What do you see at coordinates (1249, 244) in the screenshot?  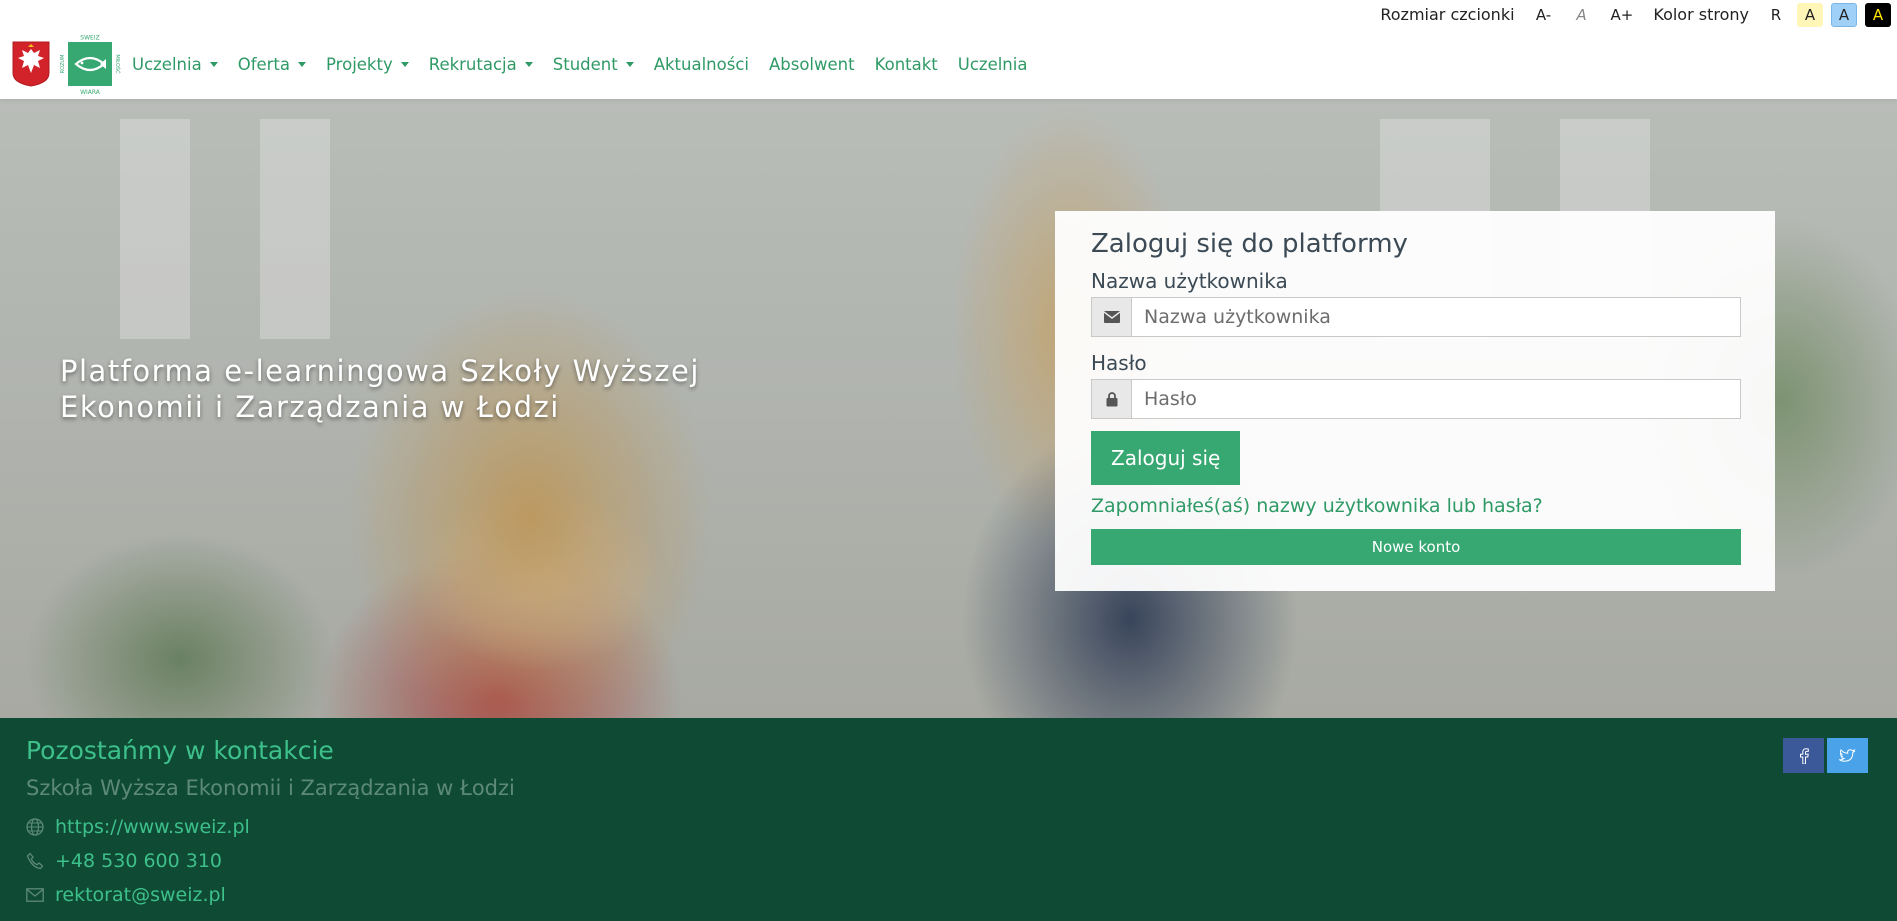 I see `login-heading: Zaloguj się do platformy` at bounding box center [1249, 244].